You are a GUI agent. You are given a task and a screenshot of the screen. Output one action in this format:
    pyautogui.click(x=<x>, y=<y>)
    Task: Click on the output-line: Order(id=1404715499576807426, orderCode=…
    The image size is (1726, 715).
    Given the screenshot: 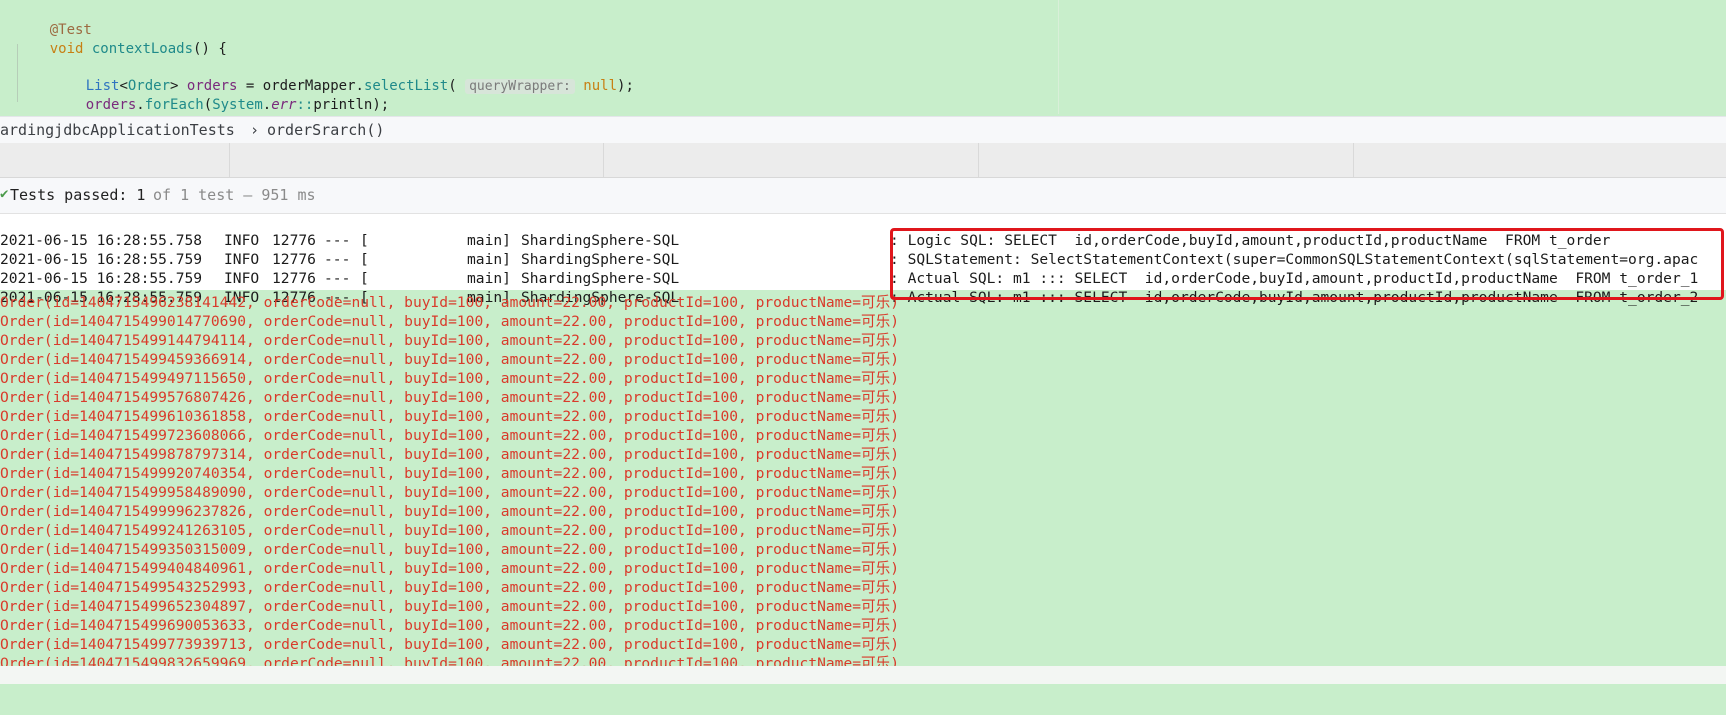 What is the action you would take?
    pyautogui.click(x=450, y=397)
    